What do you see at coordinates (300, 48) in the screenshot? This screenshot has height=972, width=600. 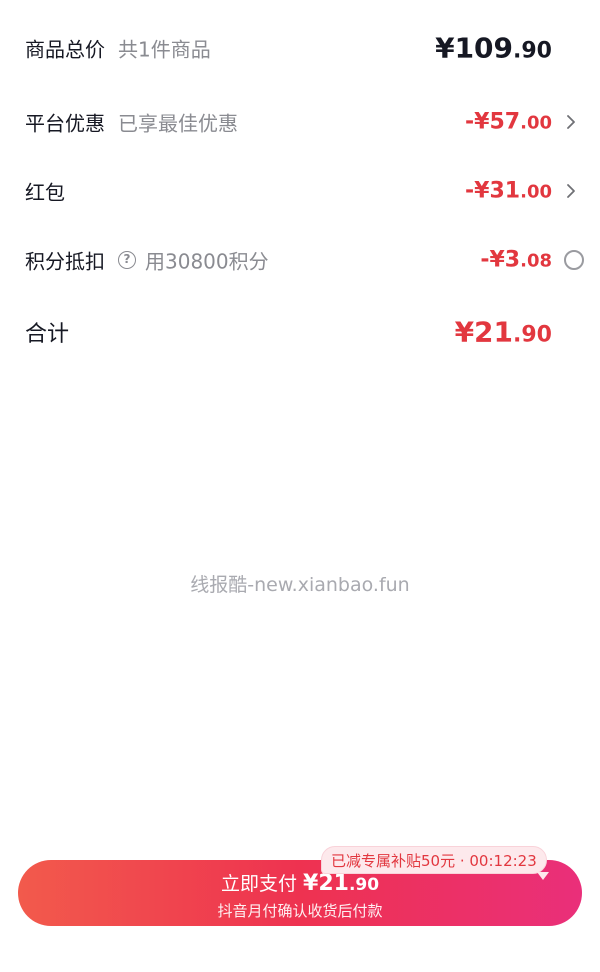 I see `items-total-row: 商品总价 共1件商品 ¥109.90` at bounding box center [300, 48].